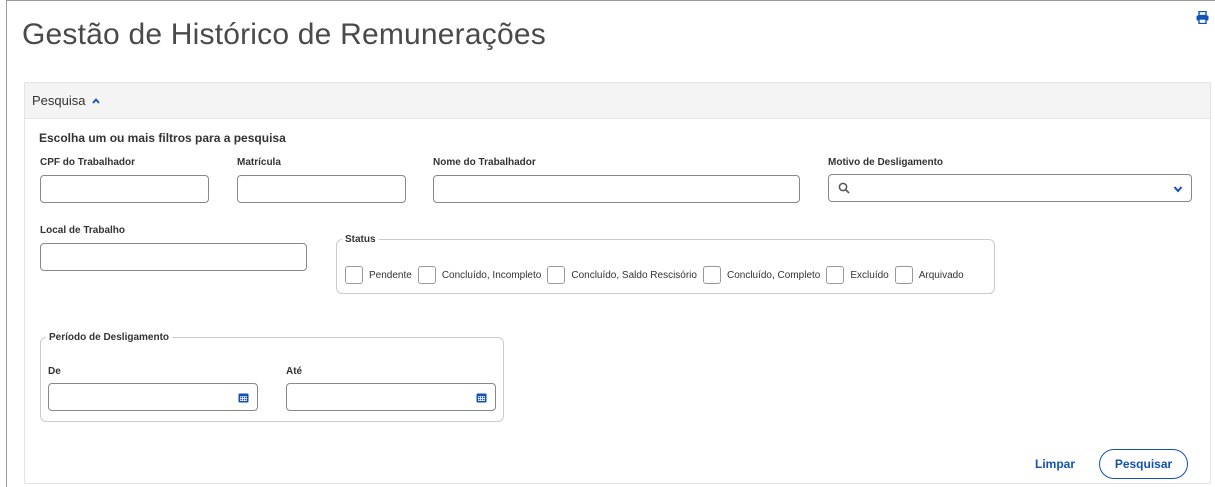 Image resolution: width=1215 pixels, height=487 pixels. Describe the element at coordinates (616, 189) in the screenshot. I see `nome-input` at that location.